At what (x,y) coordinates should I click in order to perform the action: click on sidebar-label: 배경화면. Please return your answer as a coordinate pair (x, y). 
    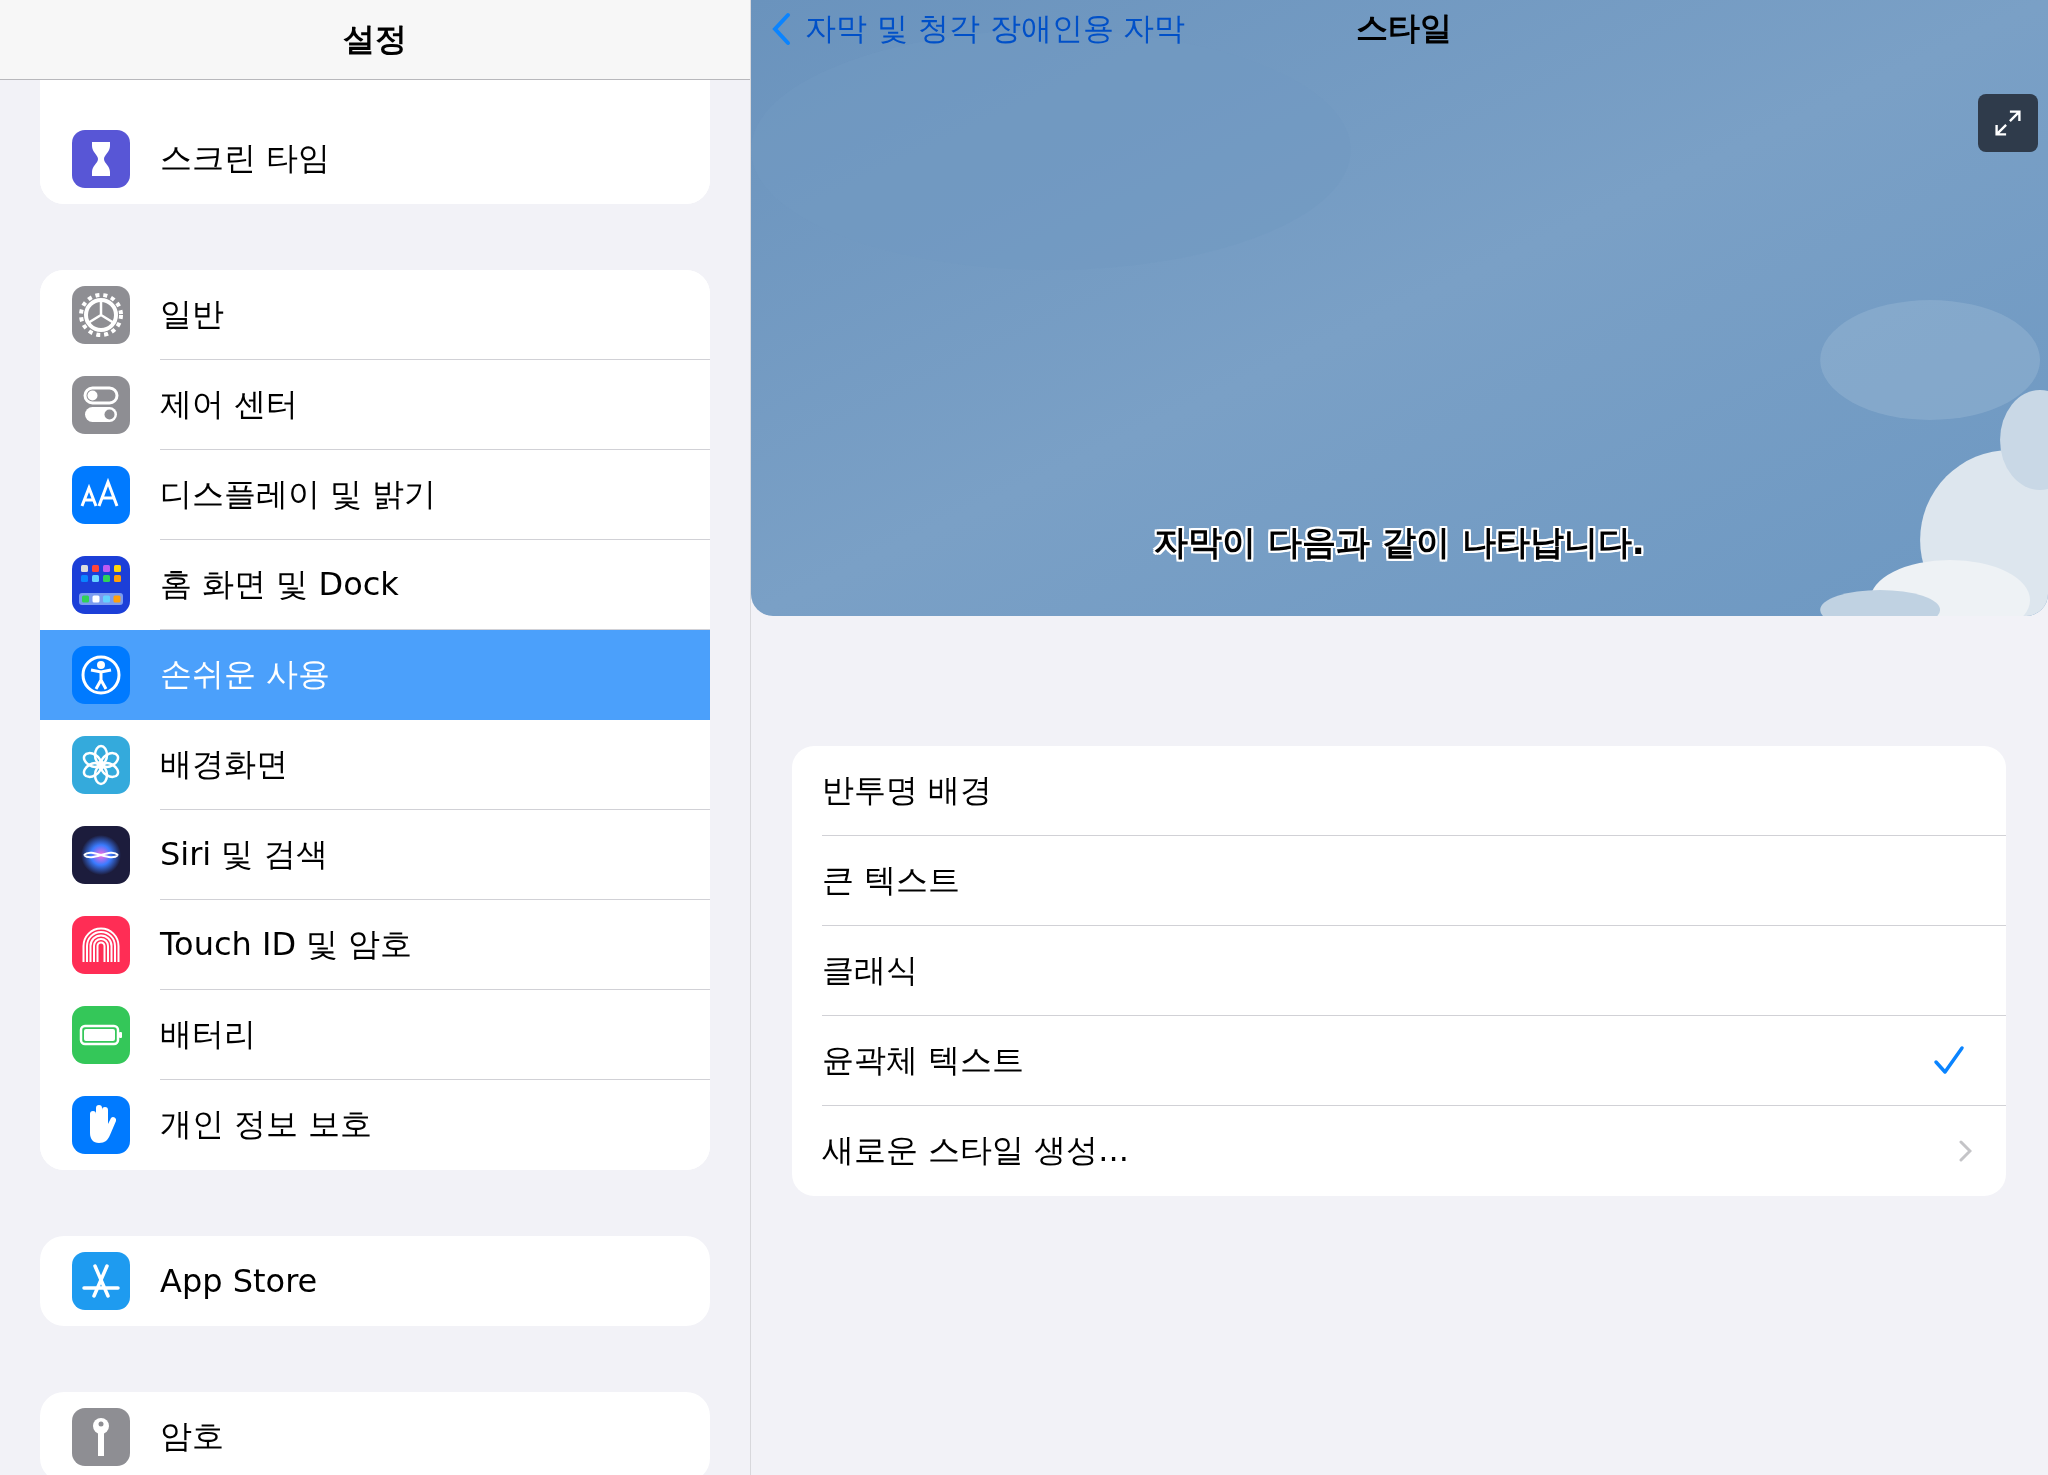
    Looking at the image, I should click on (224, 764).